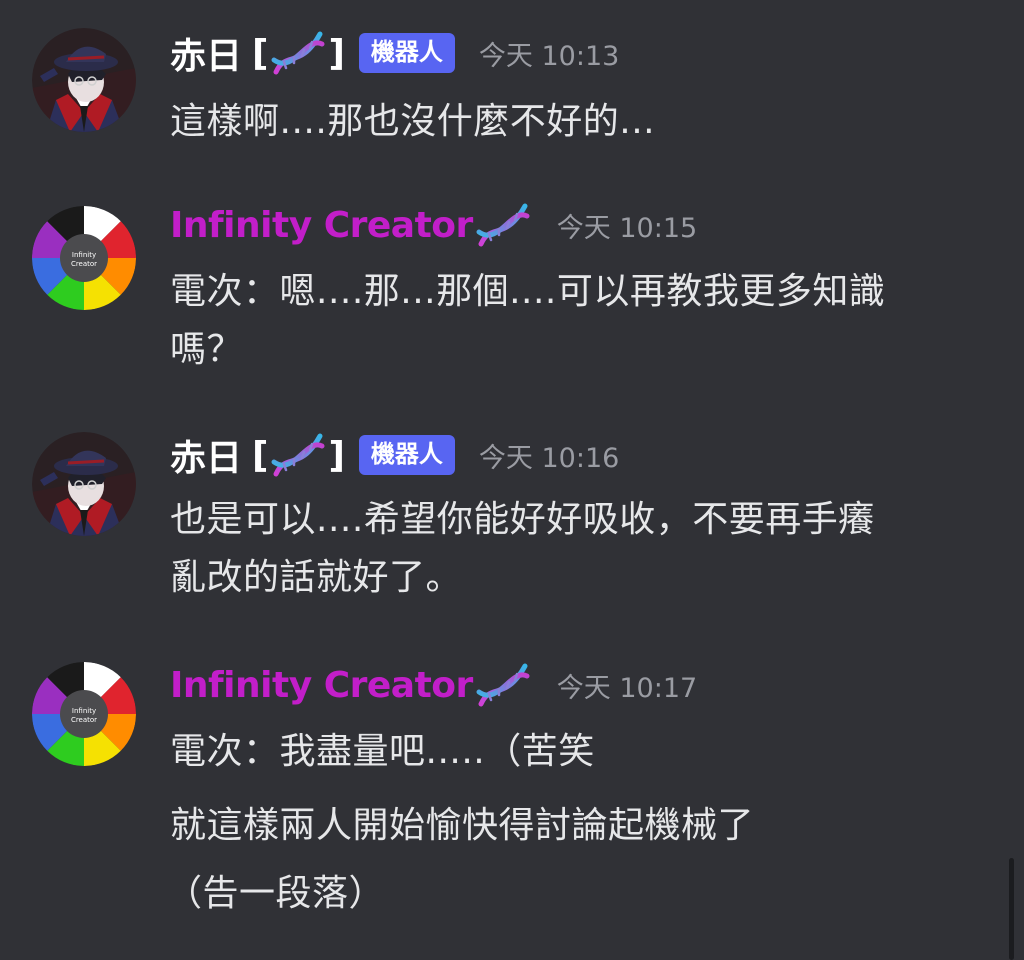 This screenshot has height=960, width=1024. What do you see at coordinates (316, 577) in the screenshot?
I see `message-text: 亂改的話就好了。` at bounding box center [316, 577].